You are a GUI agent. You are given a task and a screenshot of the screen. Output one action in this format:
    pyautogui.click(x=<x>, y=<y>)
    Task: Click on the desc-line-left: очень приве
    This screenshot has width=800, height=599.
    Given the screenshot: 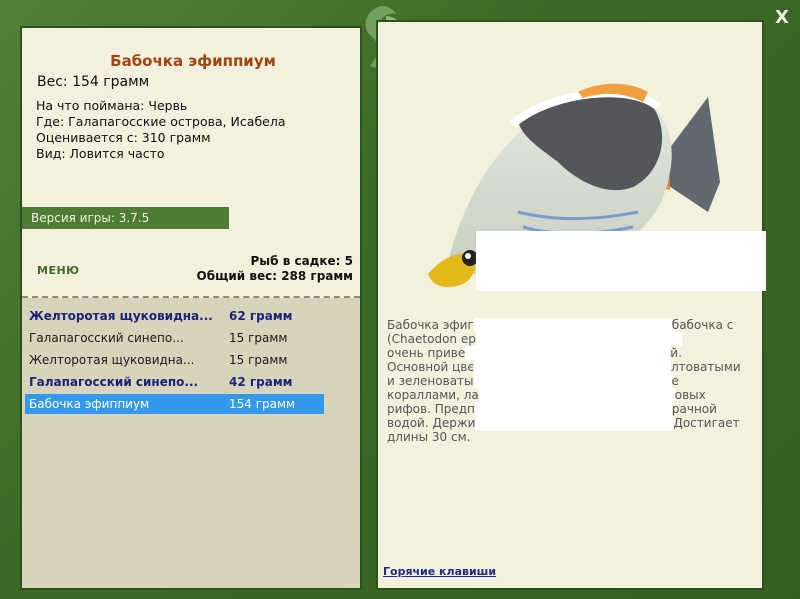 What is the action you would take?
    pyautogui.click(x=426, y=353)
    